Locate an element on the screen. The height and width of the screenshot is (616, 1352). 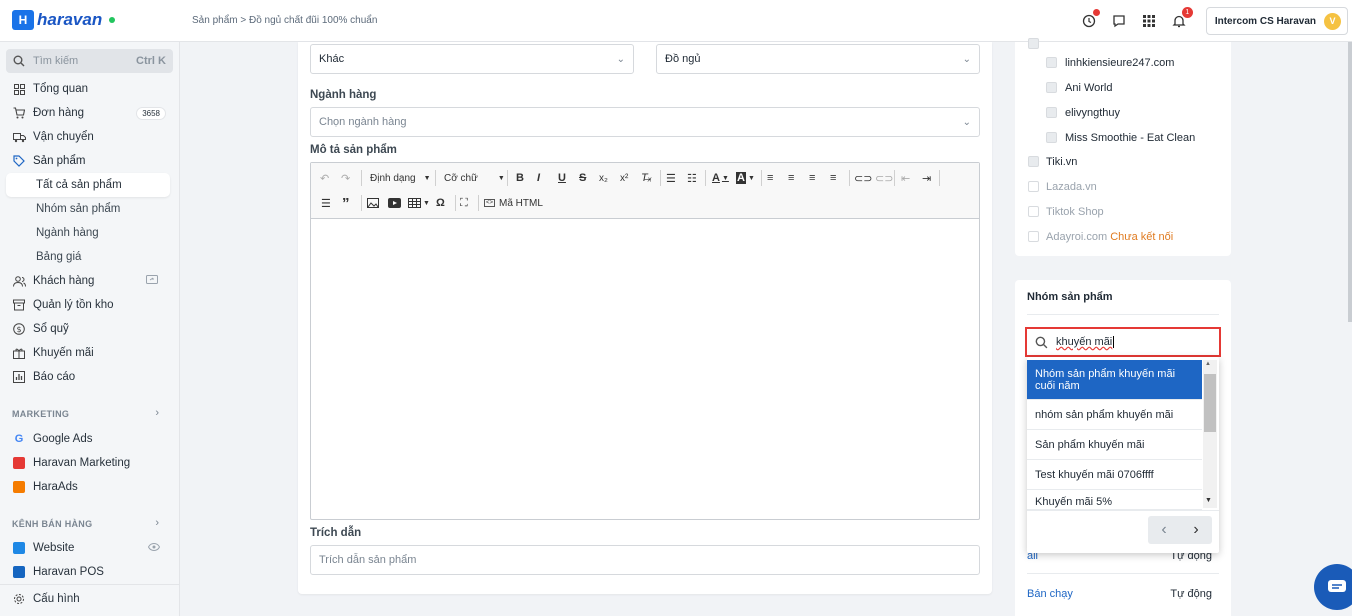
undo-icon: ↶ is located at coordinates (324, 178).